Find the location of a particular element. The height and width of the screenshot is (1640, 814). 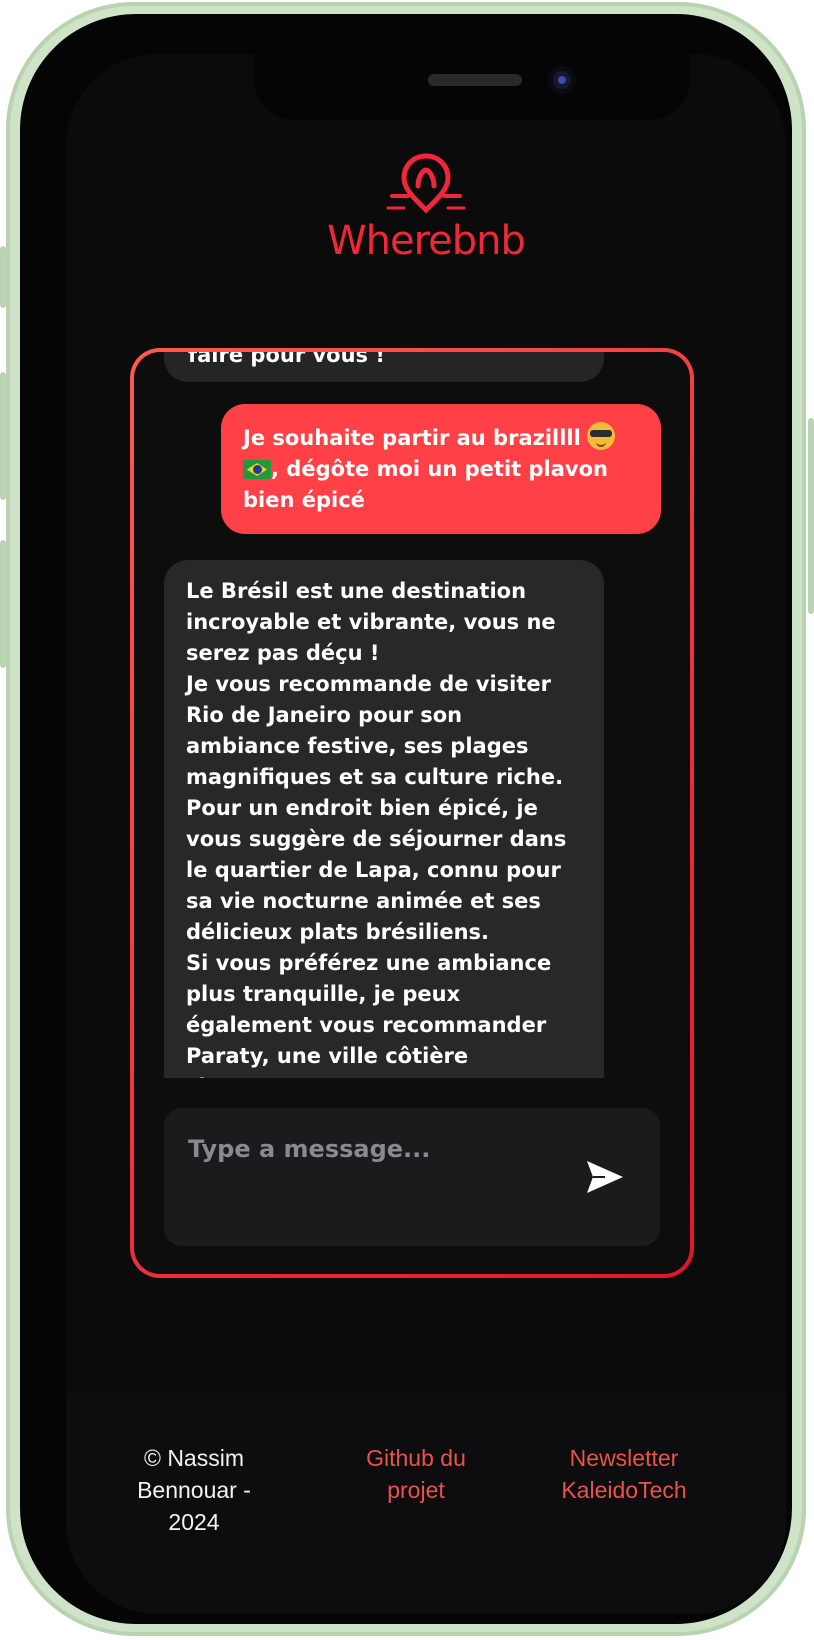

send-icon is located at coordinates (605, 1176).